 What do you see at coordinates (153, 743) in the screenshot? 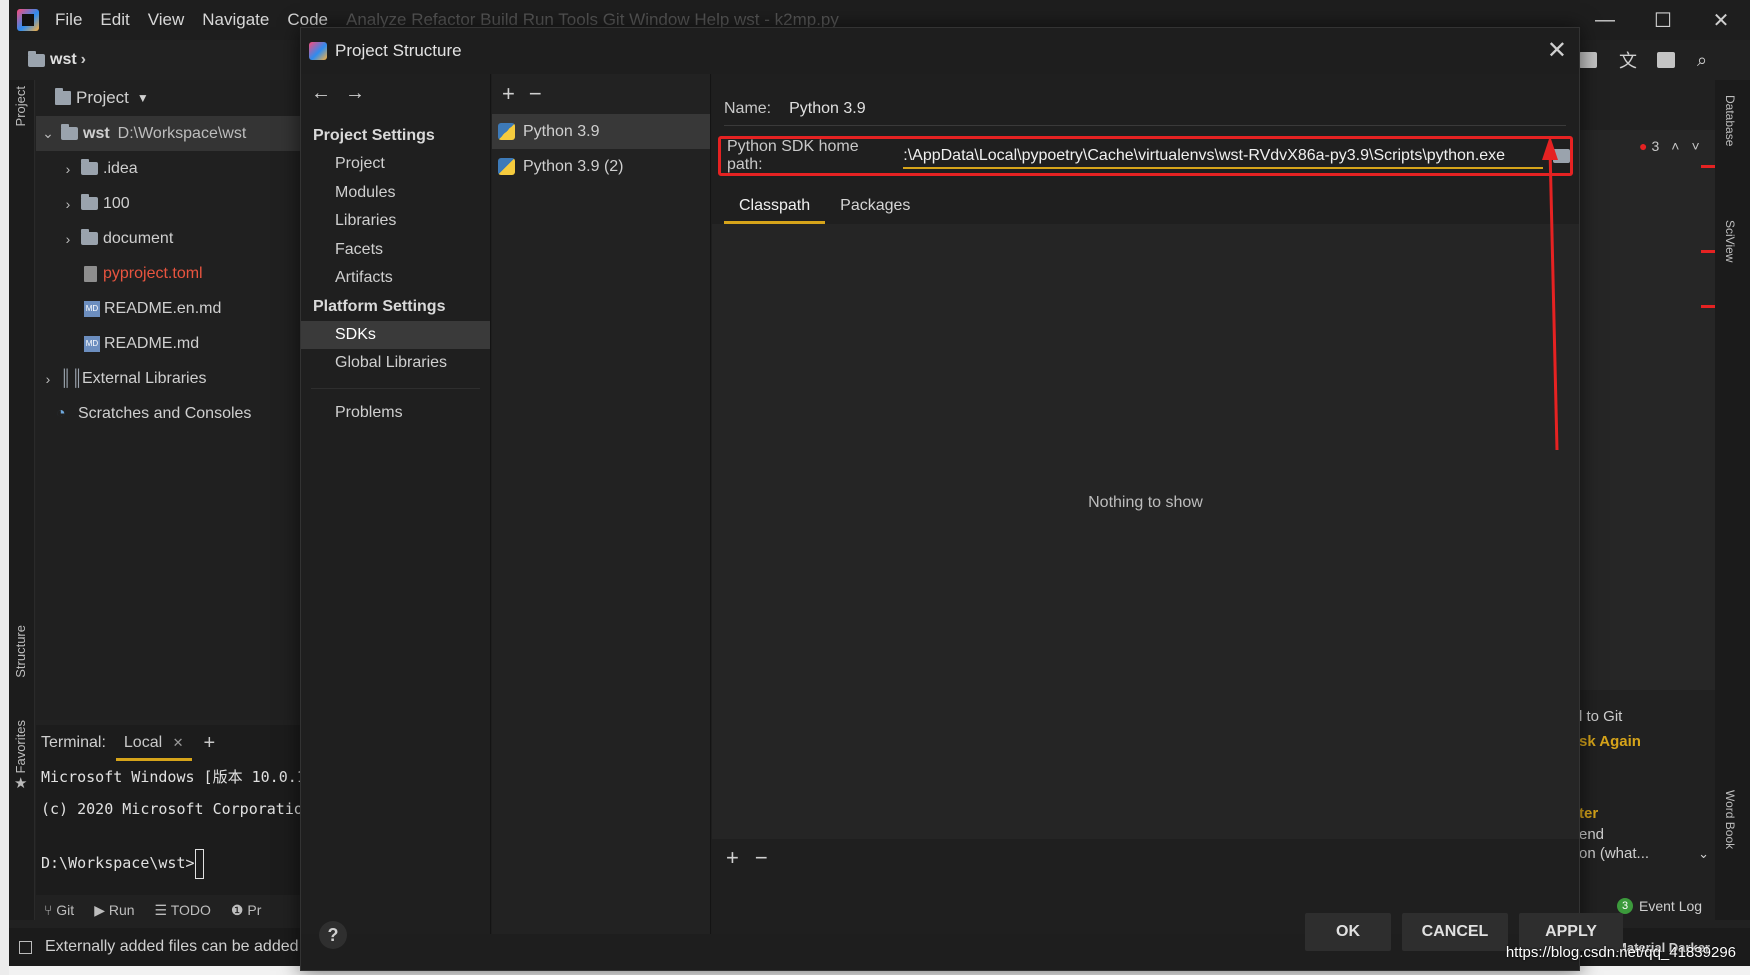
I see `terminal-tab-local: Local ✕` at bounding box center [153, 743].